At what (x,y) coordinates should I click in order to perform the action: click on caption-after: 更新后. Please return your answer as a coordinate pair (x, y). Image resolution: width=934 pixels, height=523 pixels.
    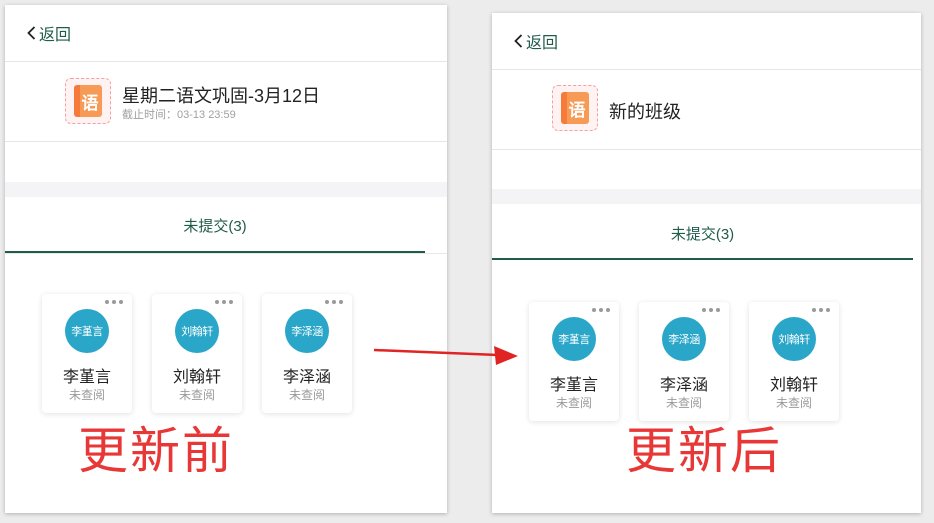
    Looking at the image, I should click on (704, 451).